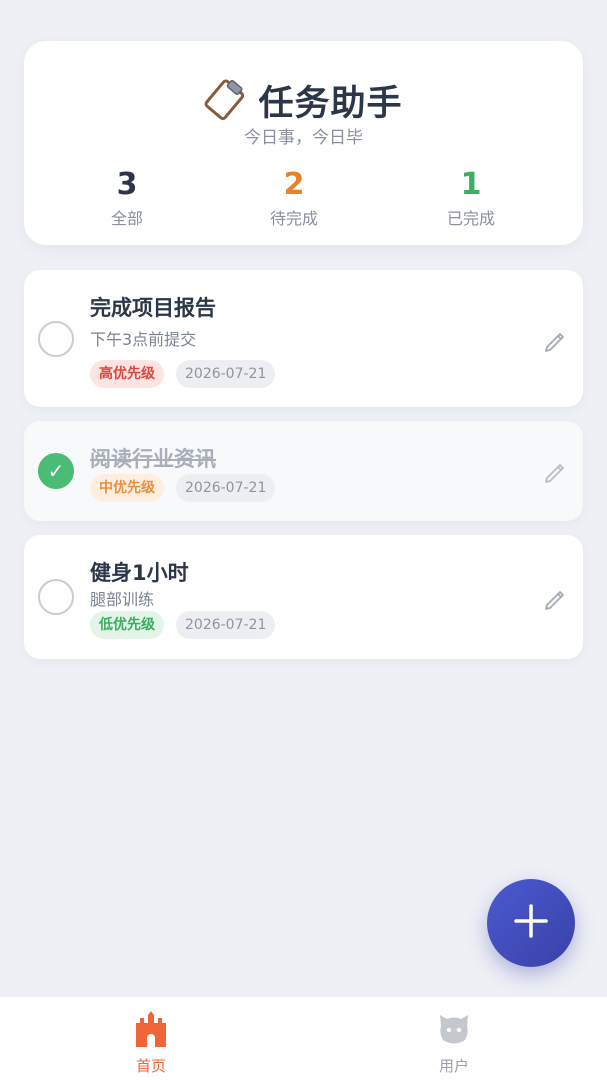 The image size is (607, 1080). I want to click on castle-icon, so click(151, 1031).